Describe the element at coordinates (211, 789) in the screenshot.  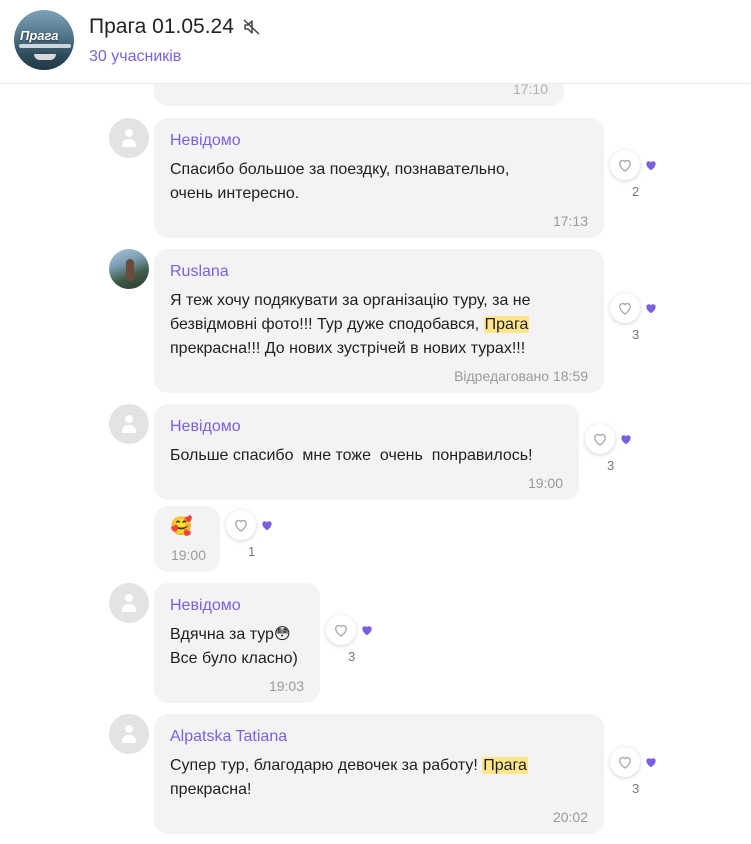
I see `message-text: прекрасна!` at that location.